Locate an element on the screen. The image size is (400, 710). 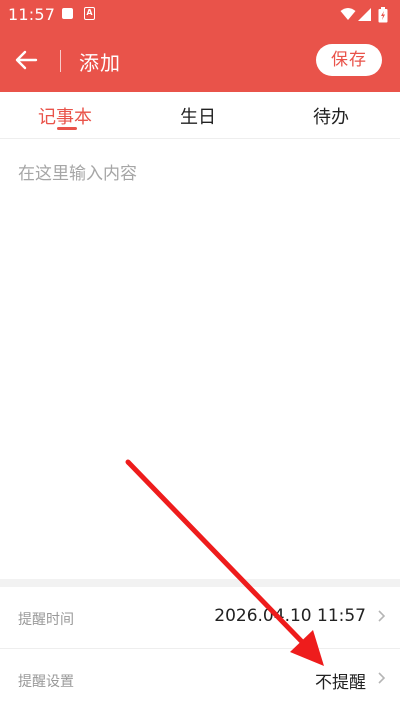
tab-bar: 记事本 生日 待办 is located at coordinates (200, 115).